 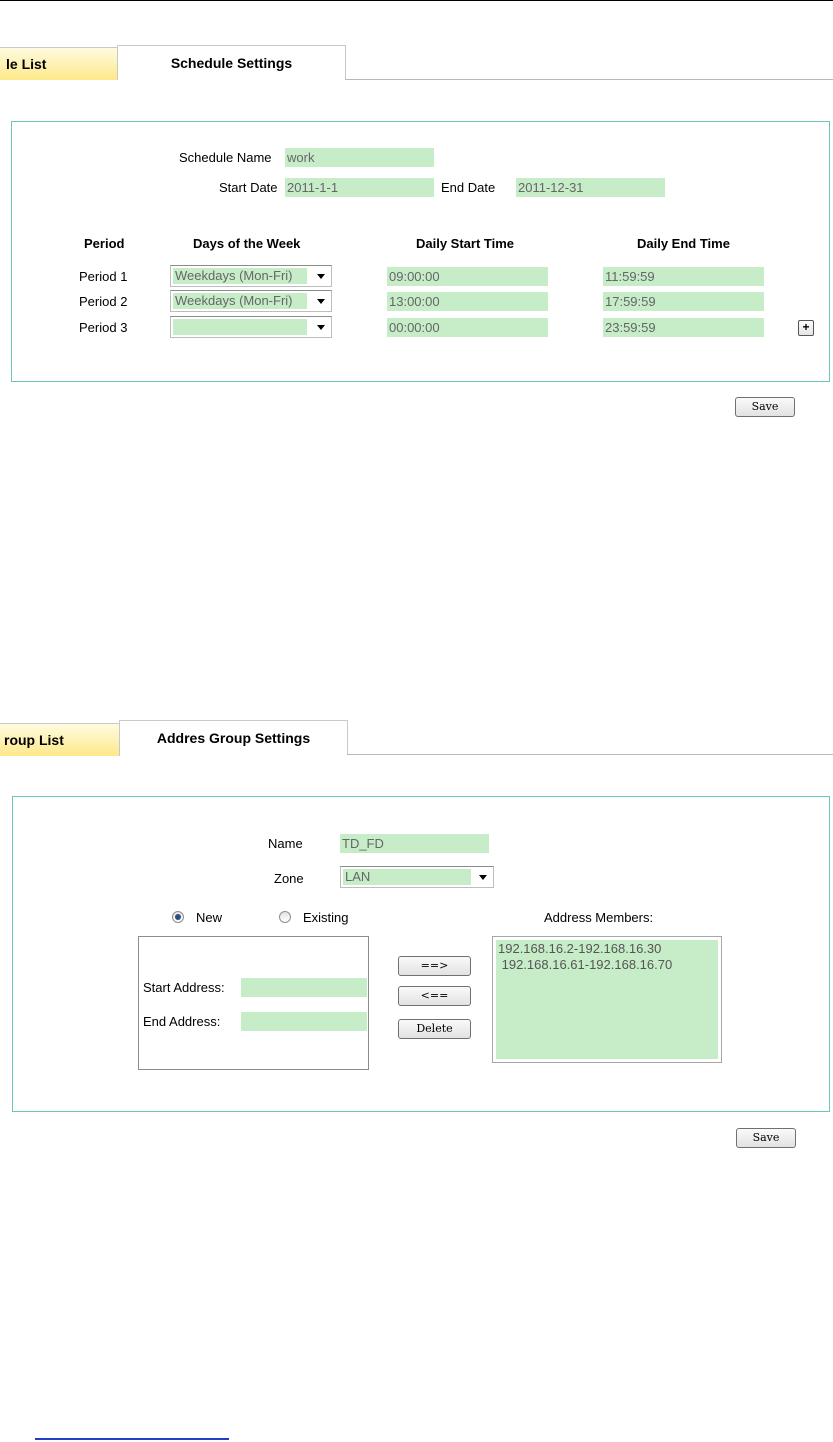 What do you see at coordinates (184, 987) in the screenshot?
I see `start-address-label: Start Address:` at bounding box center [184, 987].